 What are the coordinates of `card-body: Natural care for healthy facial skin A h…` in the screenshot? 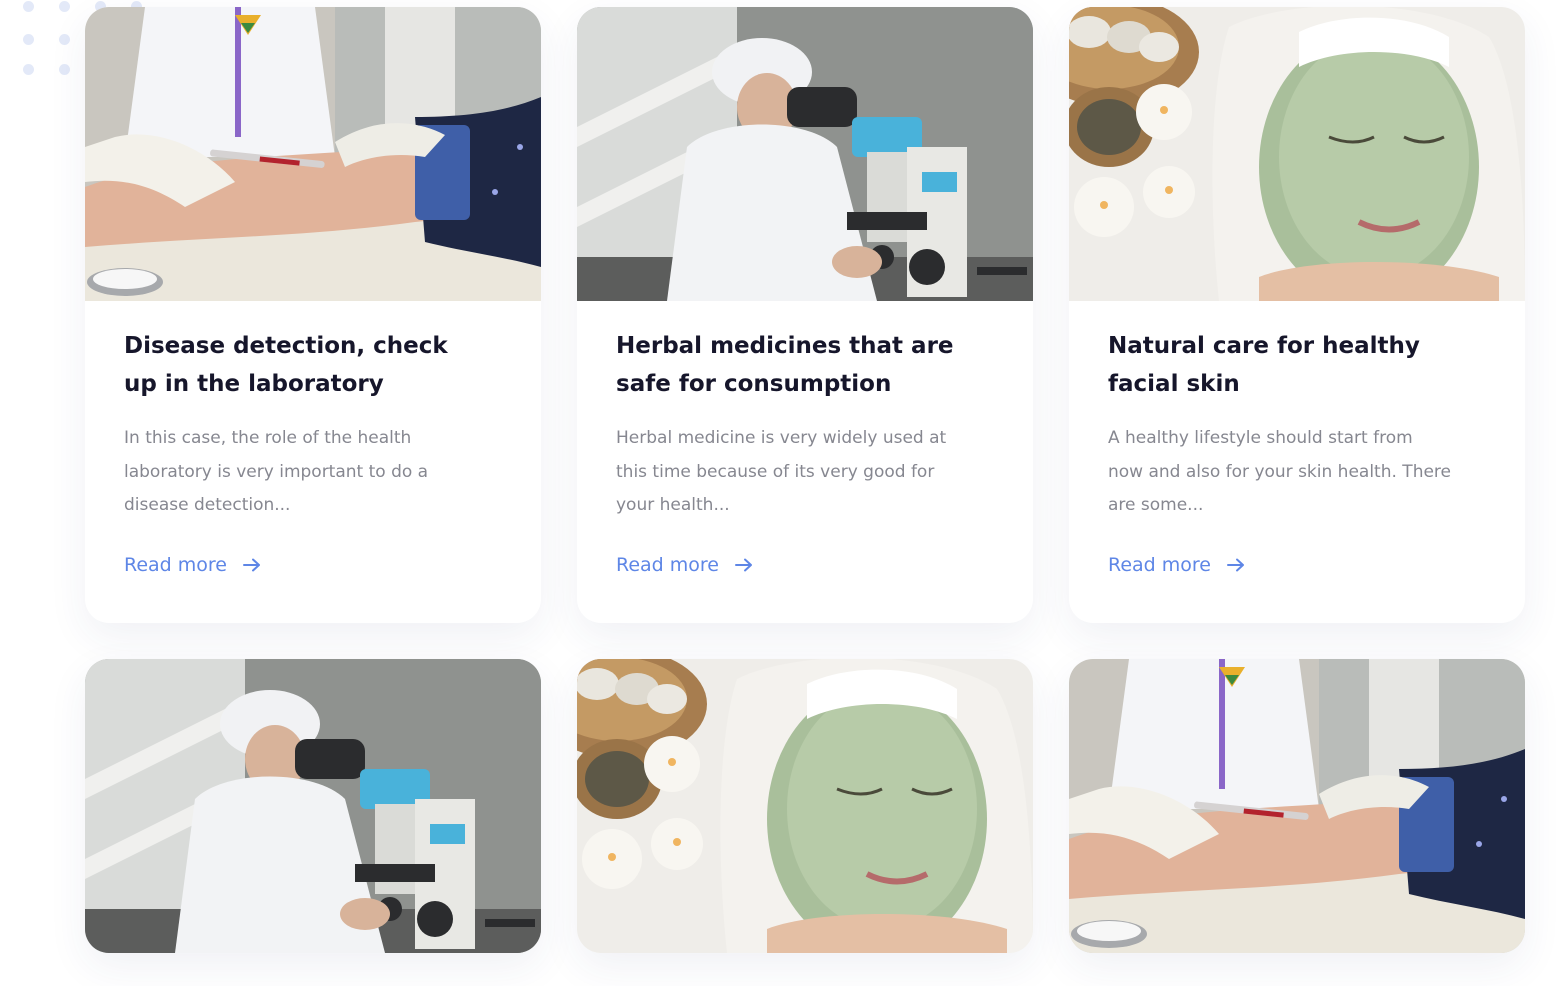 It's located at (1297, 462).